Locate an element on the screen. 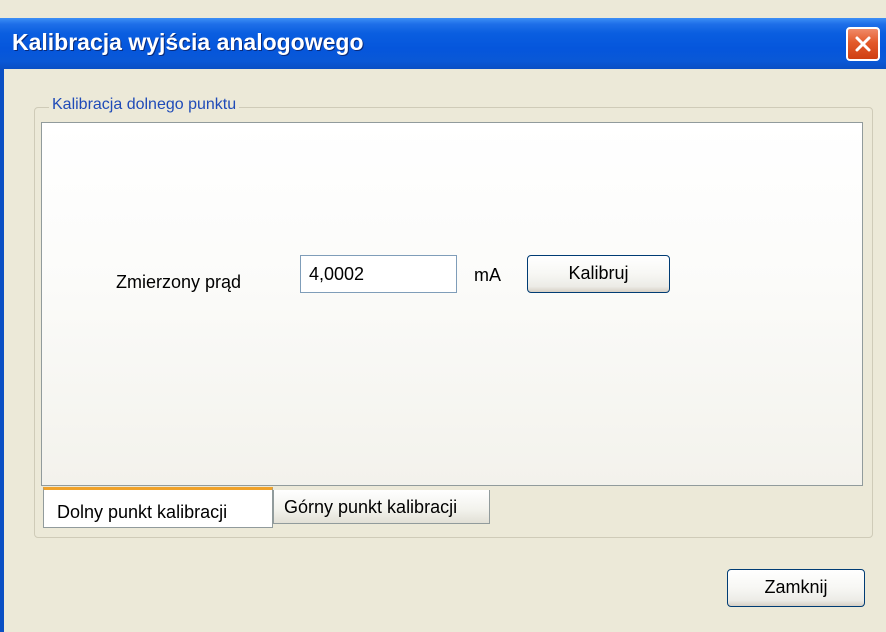  measured-current-input is located at coordinates (378, 274).